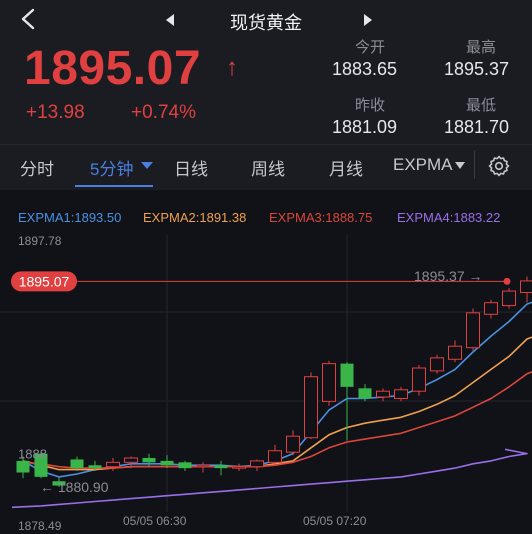 The width and height of the screenshot is (532, 534). Describe the element at coordinates (365, 69) in the screenshot. I see `stat-value-open: 1883.65` at that location.